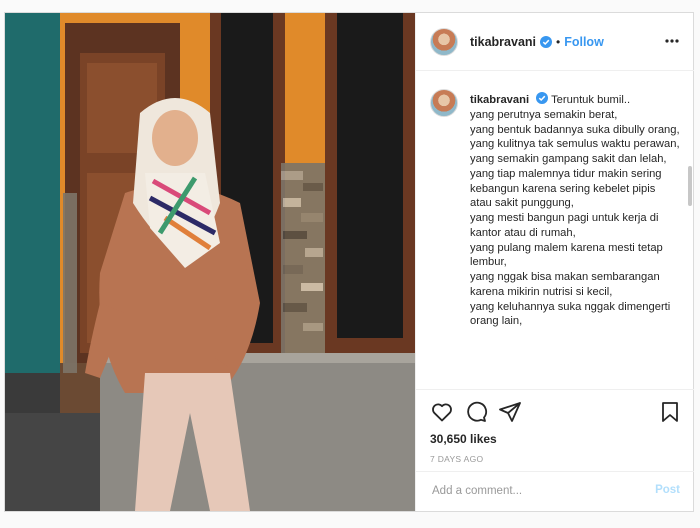  I want to click on comment-input, so click(532, 491).